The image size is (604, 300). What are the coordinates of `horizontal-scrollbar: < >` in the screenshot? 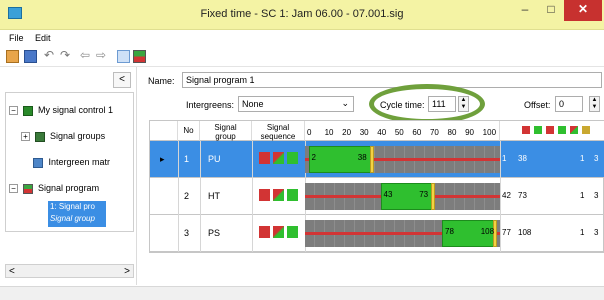 It's located at (69, 271).